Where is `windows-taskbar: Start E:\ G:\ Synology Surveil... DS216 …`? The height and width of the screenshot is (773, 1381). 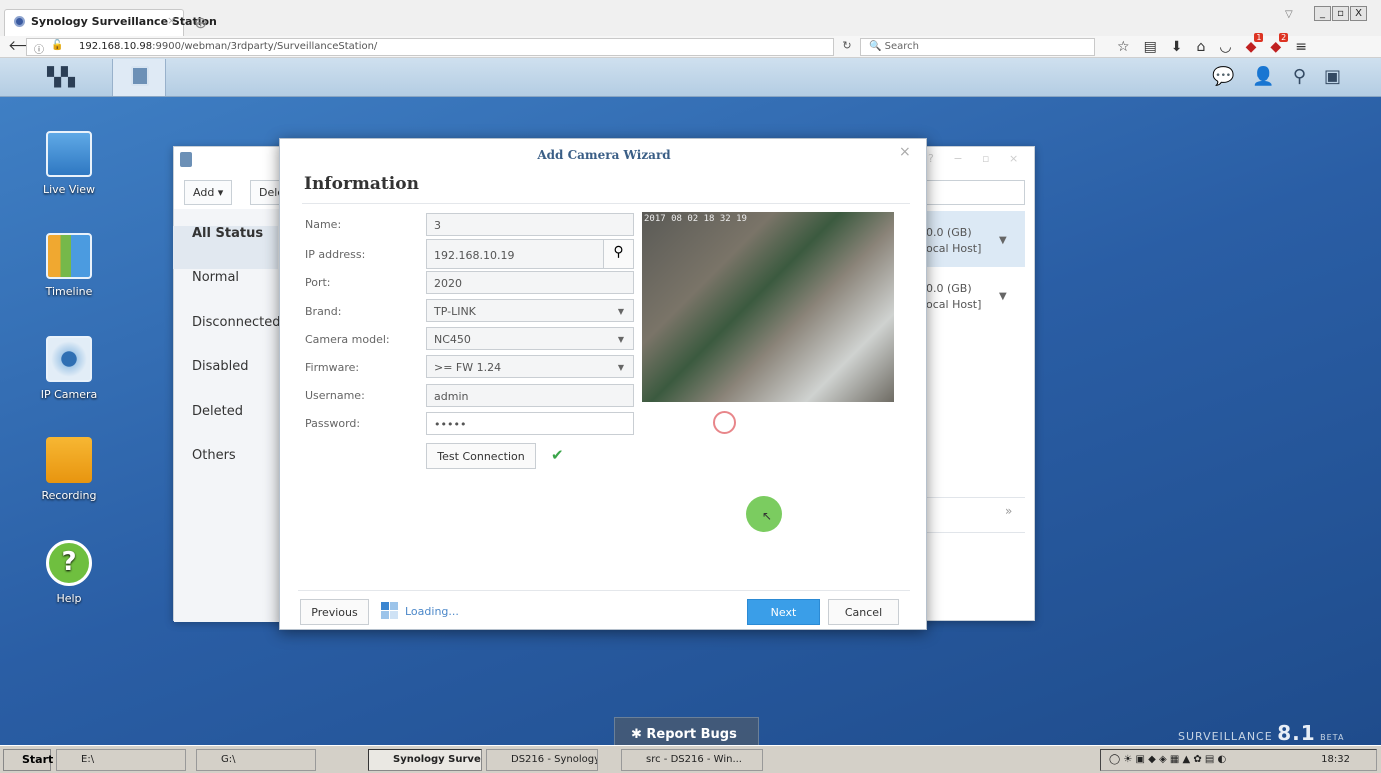 windows-taskbar: Start E:\ G:\ Synology Surveil... DS216 … is located at coordinates (690, 759).